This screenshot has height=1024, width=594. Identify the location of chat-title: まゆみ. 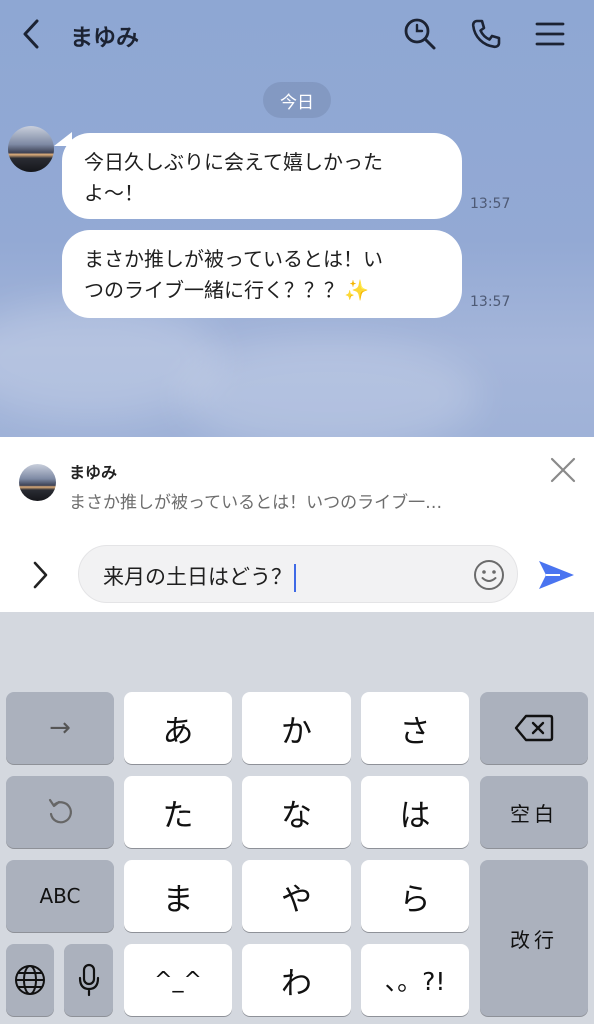
(104, 38).